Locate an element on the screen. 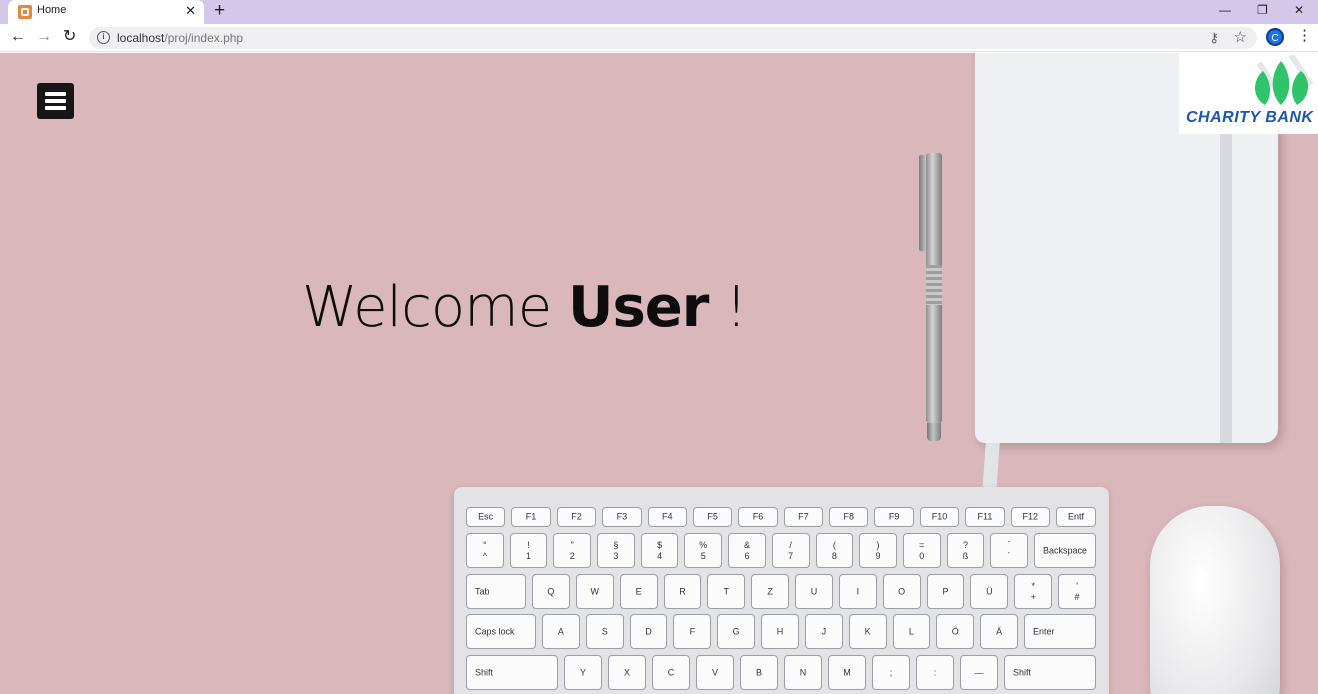 The image size is (1318, 694). keyboard-key: $ 4 is located at coordinates (659, 550).